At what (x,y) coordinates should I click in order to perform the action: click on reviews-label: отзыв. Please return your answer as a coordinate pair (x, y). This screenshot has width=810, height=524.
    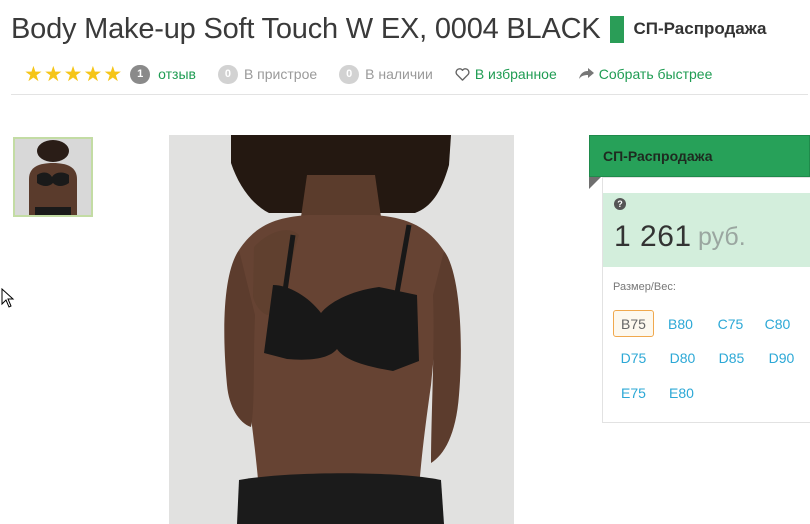
    Looking at the image, I should click on (177, 74).